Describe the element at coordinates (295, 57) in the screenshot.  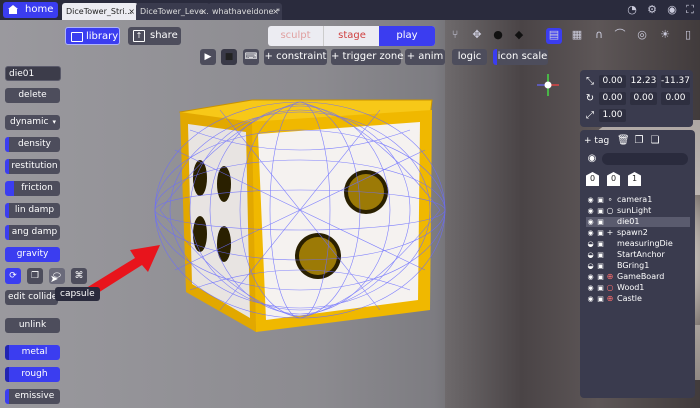
I see `add-constraint-button: + constraint` at that location.